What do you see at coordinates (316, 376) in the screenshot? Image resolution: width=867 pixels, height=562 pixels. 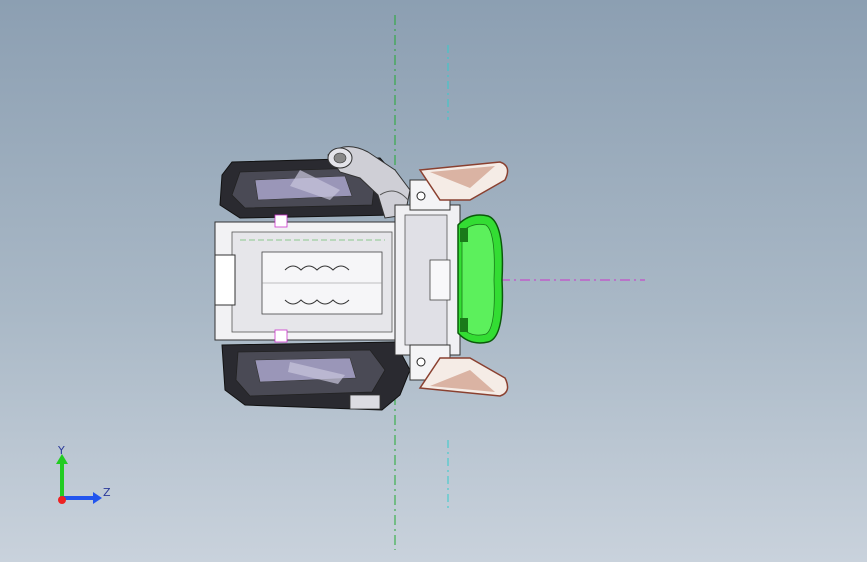 I see `lower-housing` at bounding box center [316, 376].